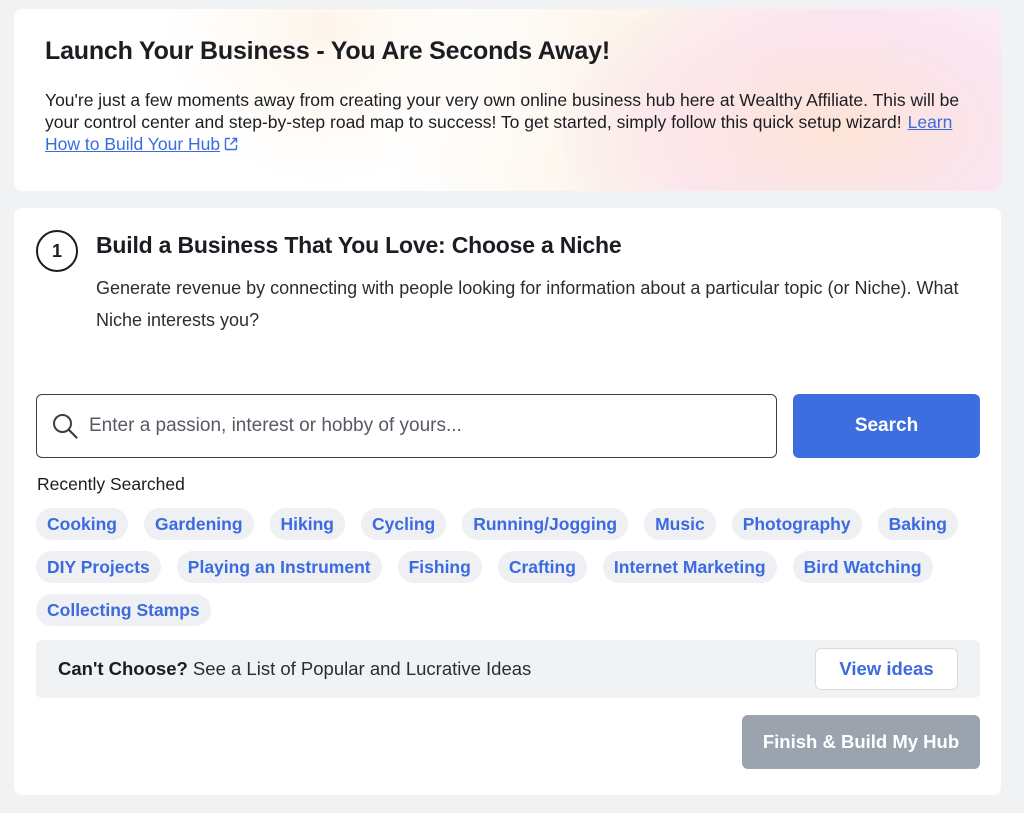  Describe the element at coordinates (65, 426) in the screenshot. I see `search-icon` at that location.